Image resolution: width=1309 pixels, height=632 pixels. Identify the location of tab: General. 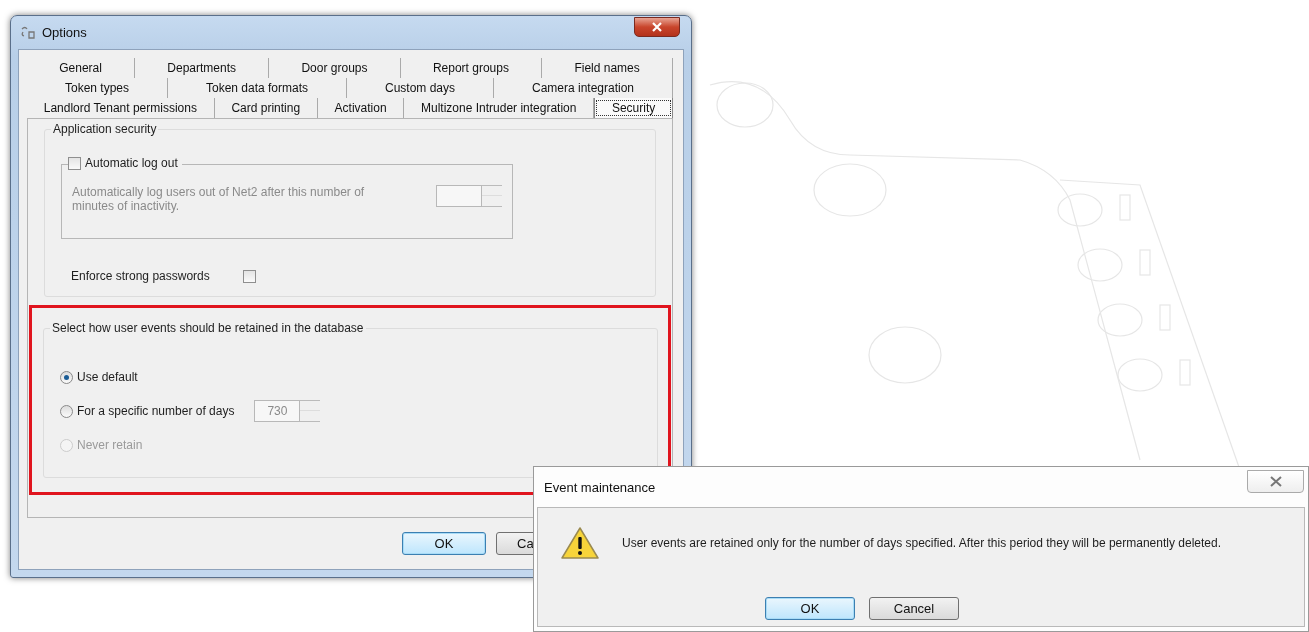
(81, 68).